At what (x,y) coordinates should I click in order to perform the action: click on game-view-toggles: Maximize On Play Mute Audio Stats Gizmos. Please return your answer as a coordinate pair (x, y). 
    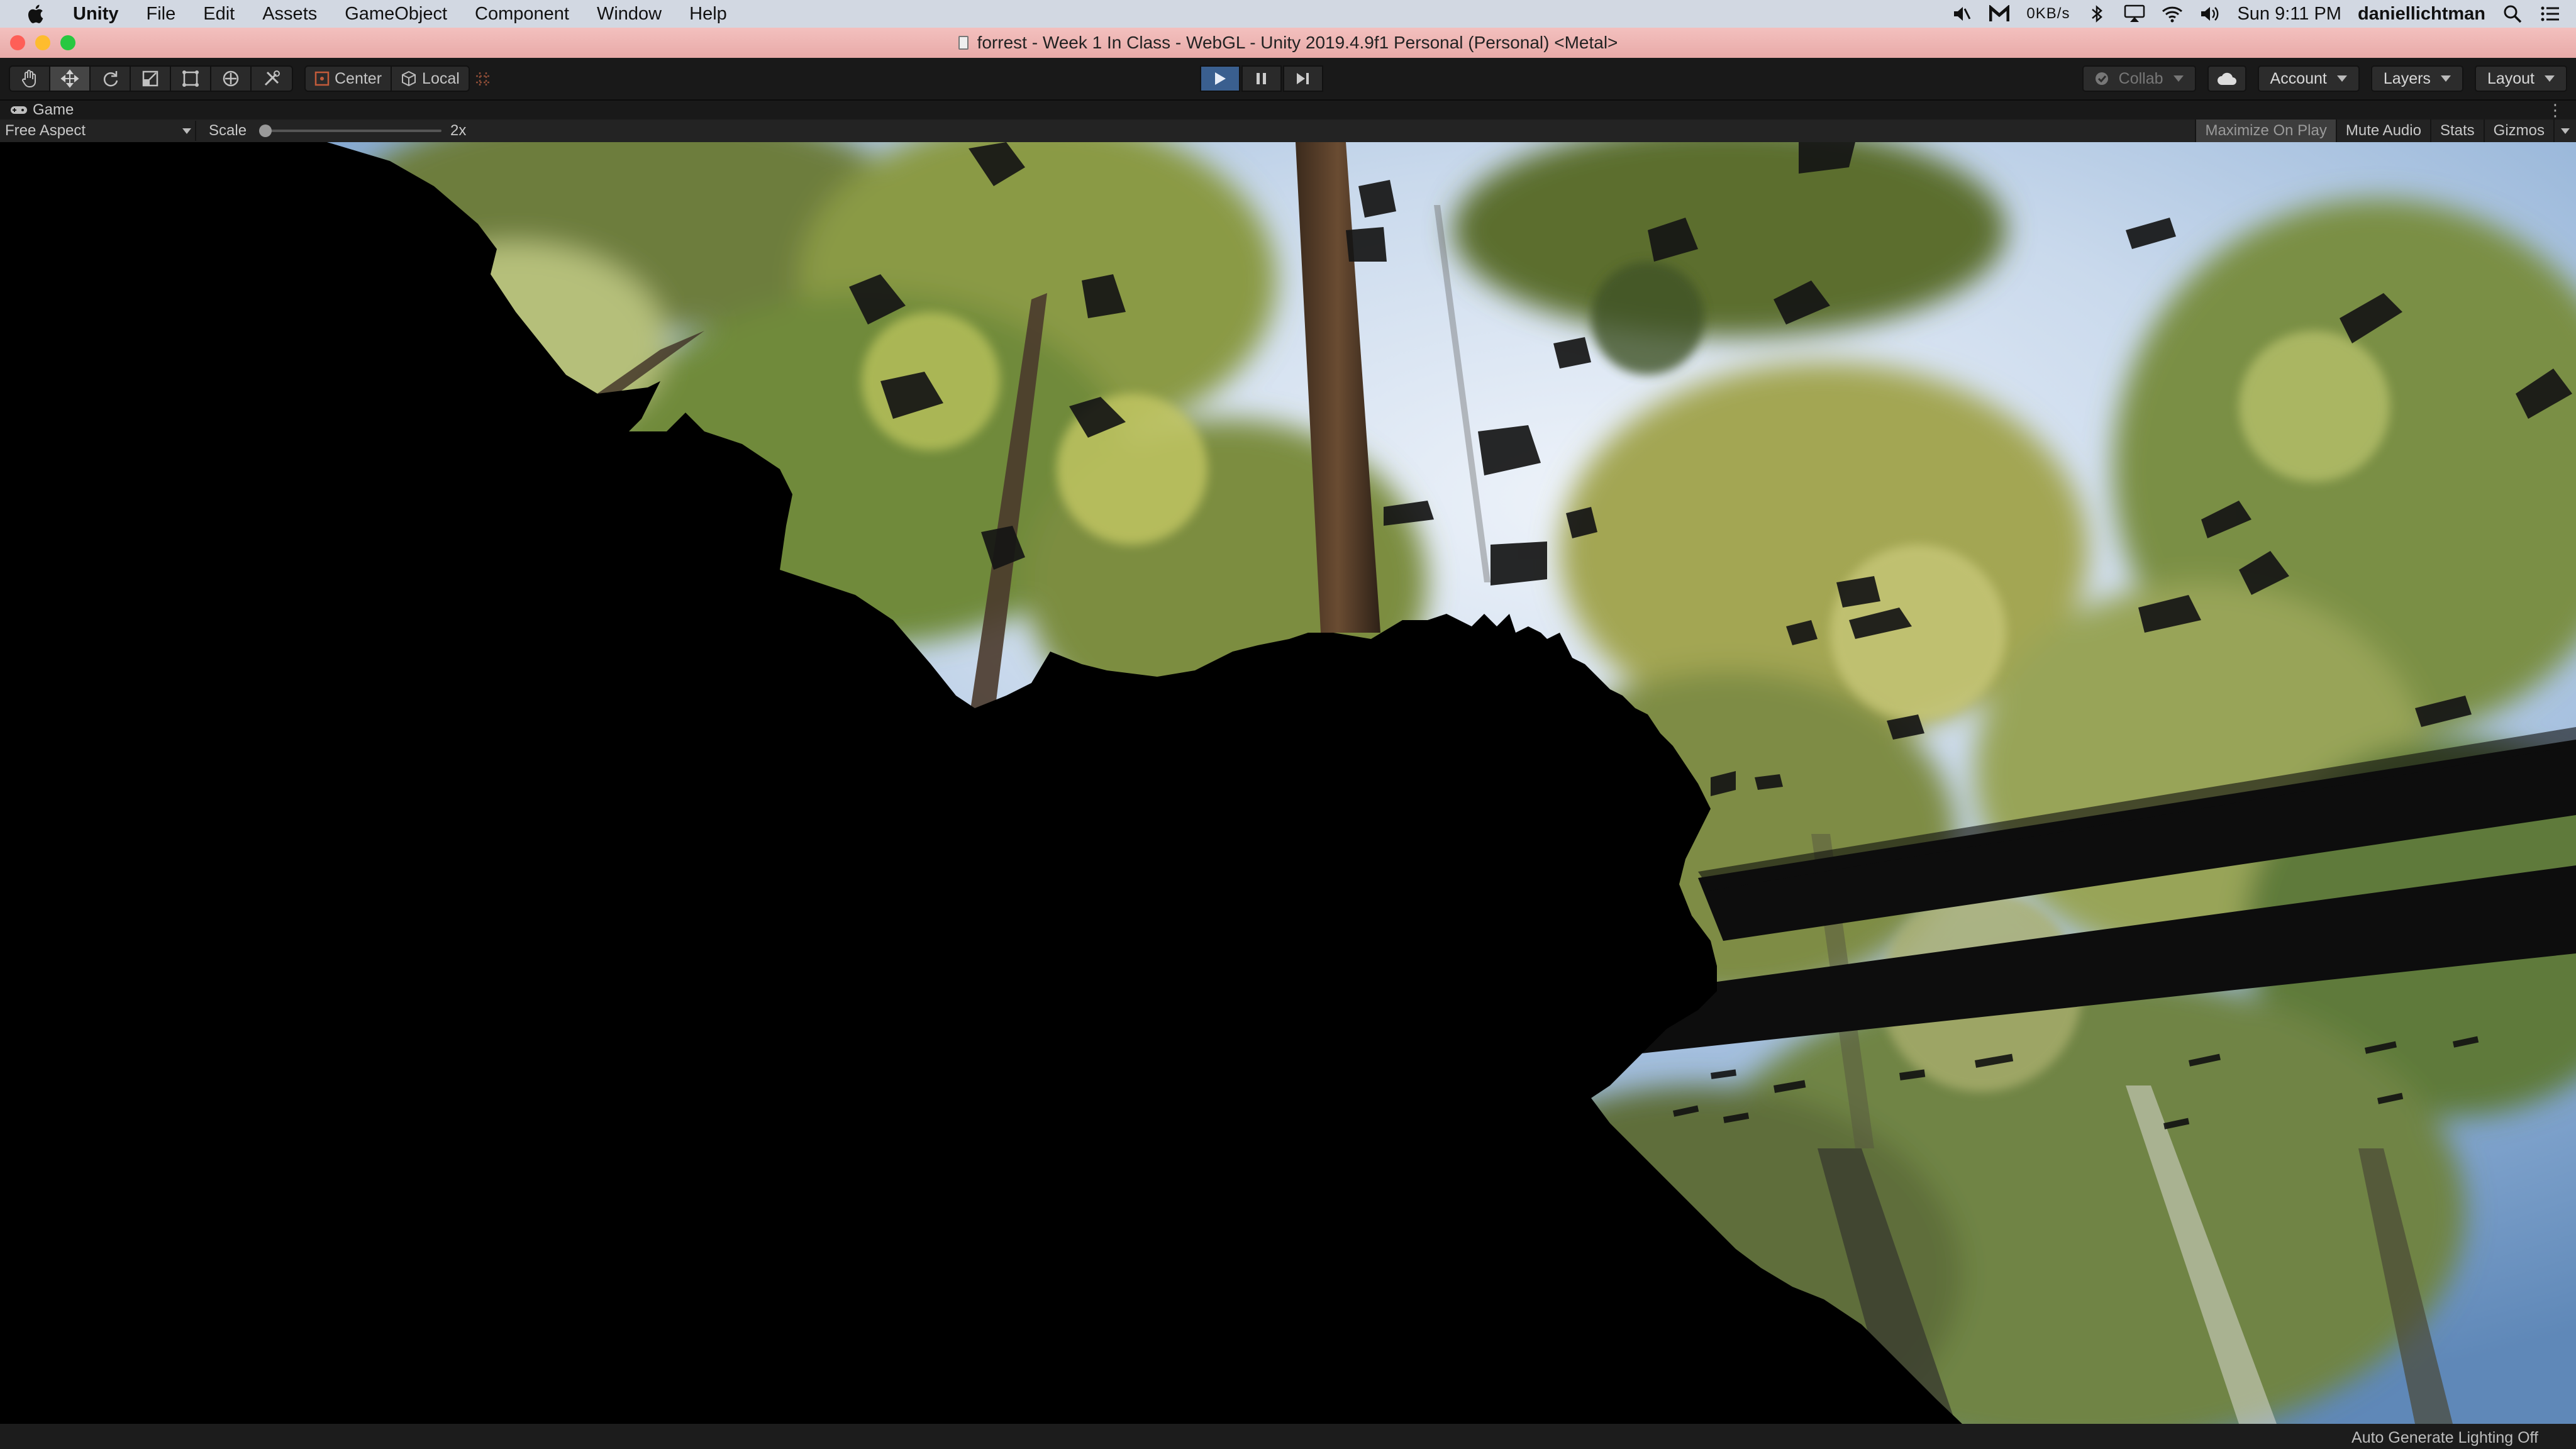
    Looking at the image, I should click on (2385, 130).